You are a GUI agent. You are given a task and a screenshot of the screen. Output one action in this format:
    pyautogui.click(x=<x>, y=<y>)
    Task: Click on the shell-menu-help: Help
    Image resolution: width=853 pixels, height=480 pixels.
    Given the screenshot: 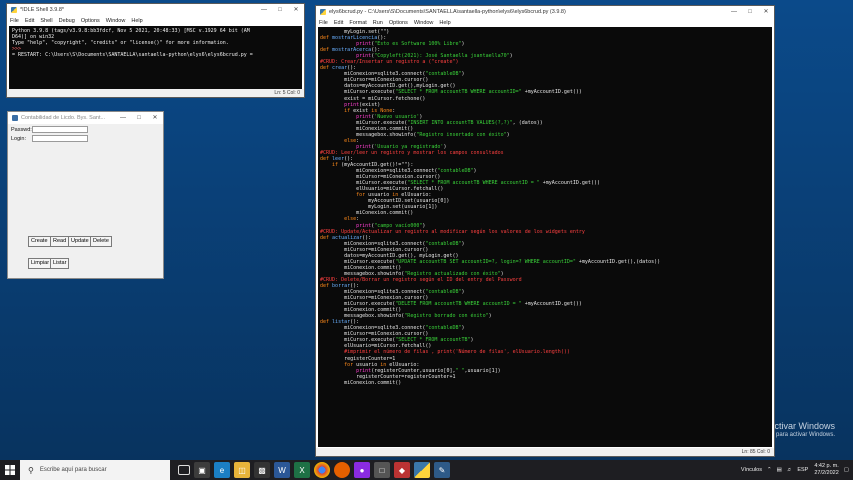 What is the action you would take?
    pyautogui.click(x=136, y=21)
    